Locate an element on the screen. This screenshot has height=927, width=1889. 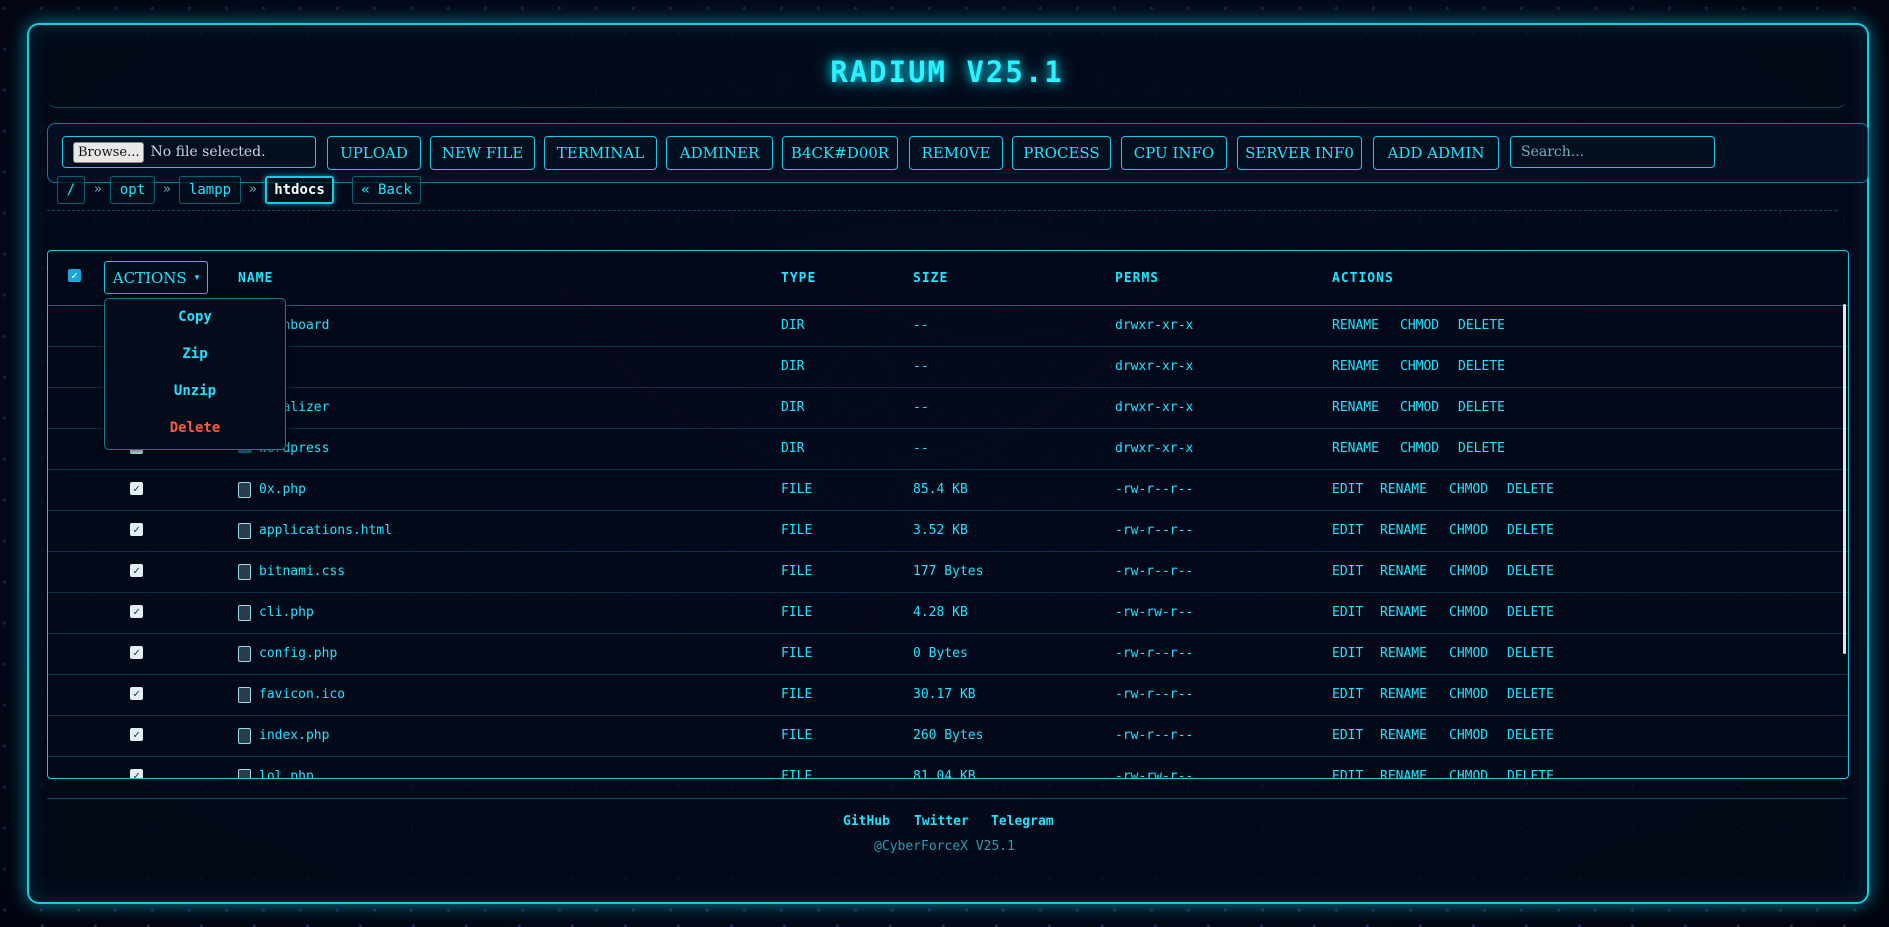
menu-item-unzip: Unzip is located at coordinates (195, 391).